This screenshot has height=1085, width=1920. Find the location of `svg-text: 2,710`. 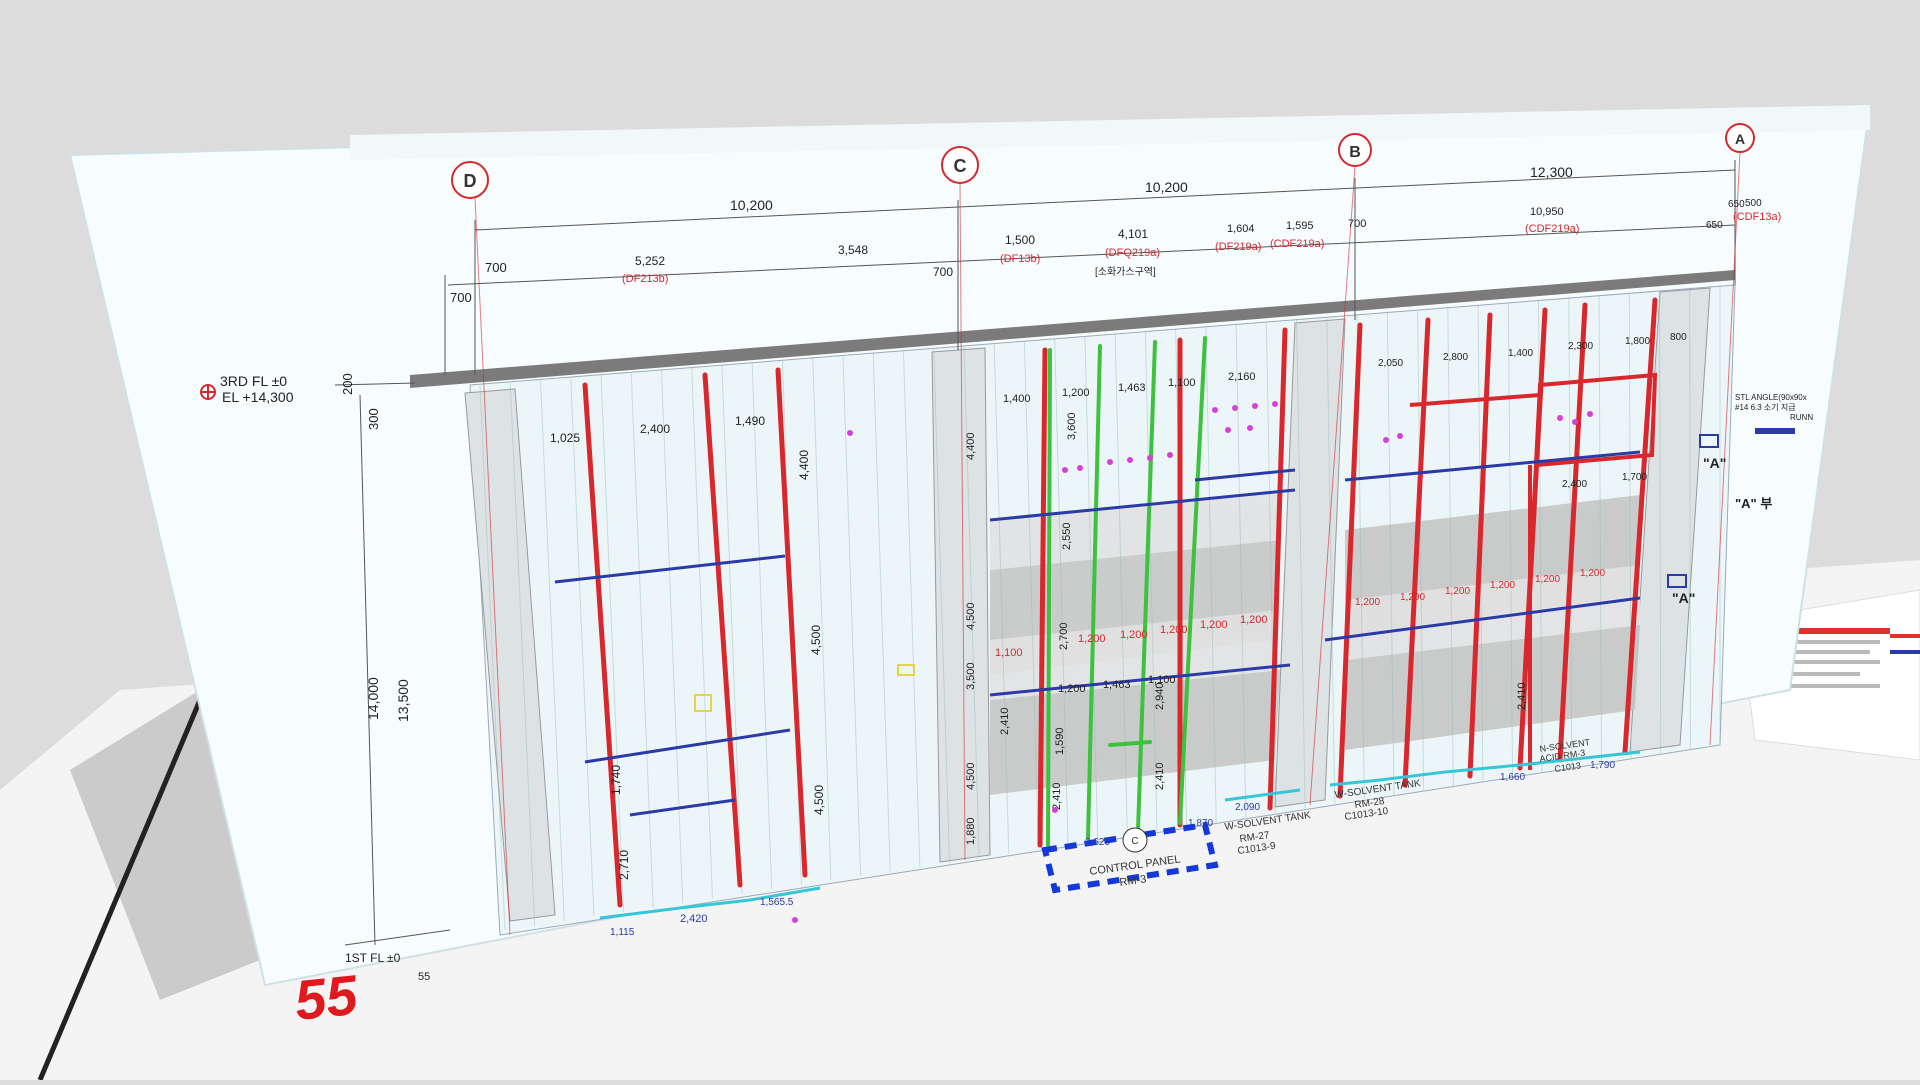

svg-text: 2,710 is located at coordinates (624, 865).